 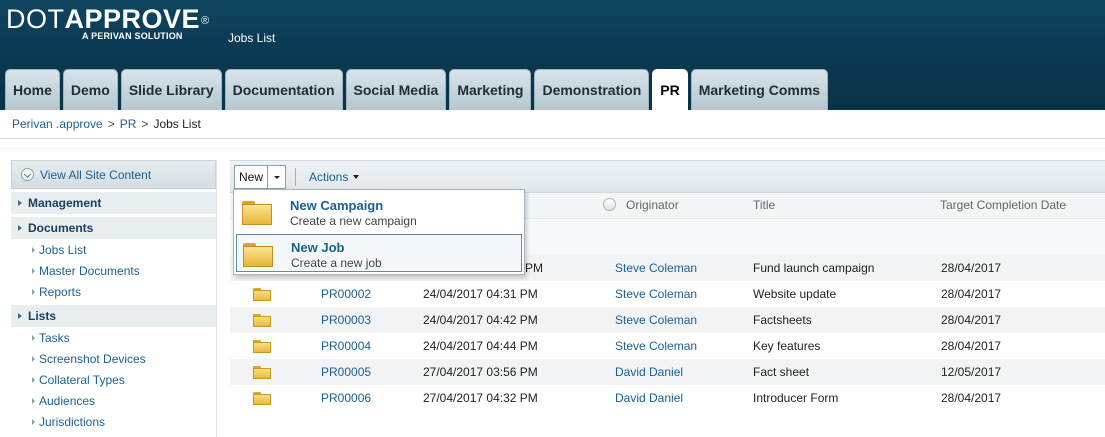 What do you see at coordinates (764, 205) in the screenshot?
I see `column-title: Title` at bounding box center [764, 205].